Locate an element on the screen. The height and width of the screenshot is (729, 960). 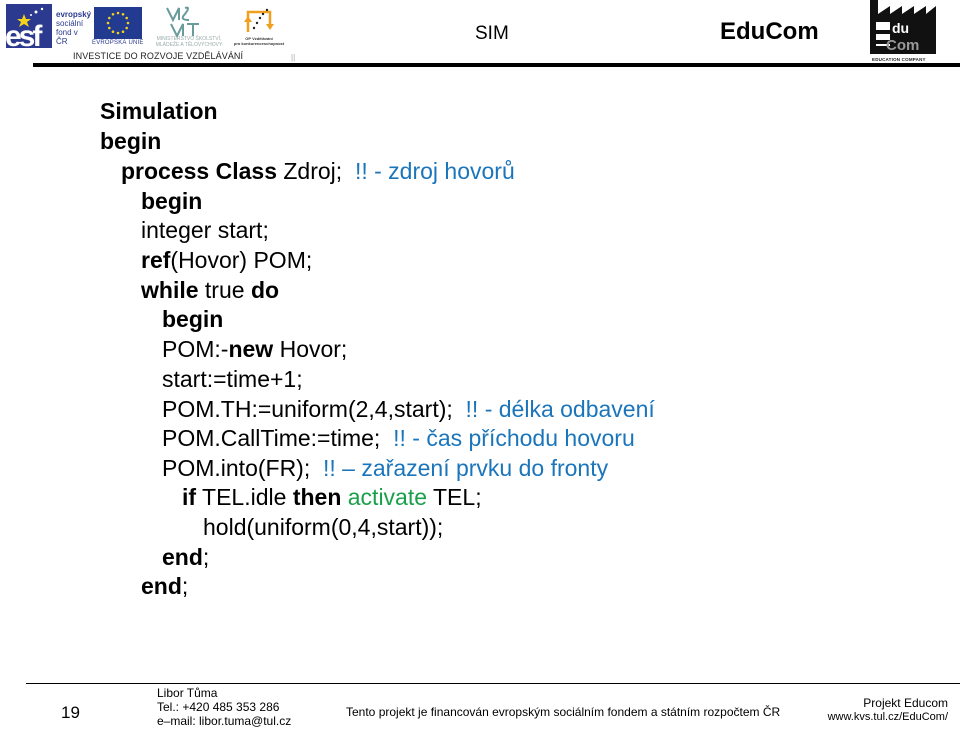
op-line-2: pro konkurenceschopnost is located at coordinates (259, 43).